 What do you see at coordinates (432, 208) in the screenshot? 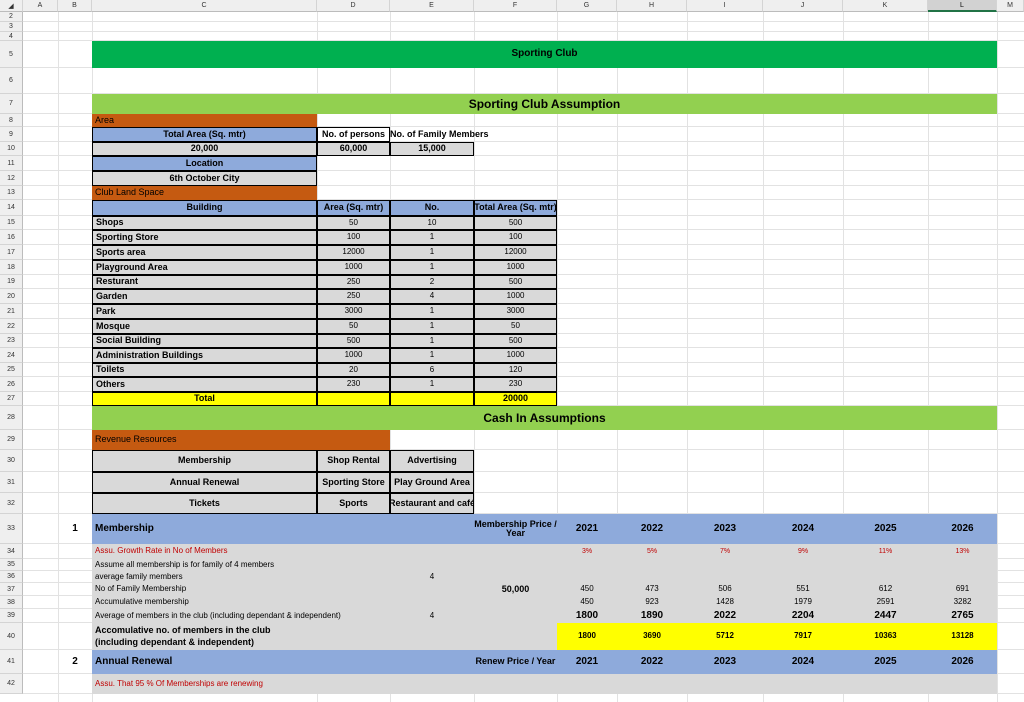
I see `land-header-2: No.` at bounding box center [432, 208].